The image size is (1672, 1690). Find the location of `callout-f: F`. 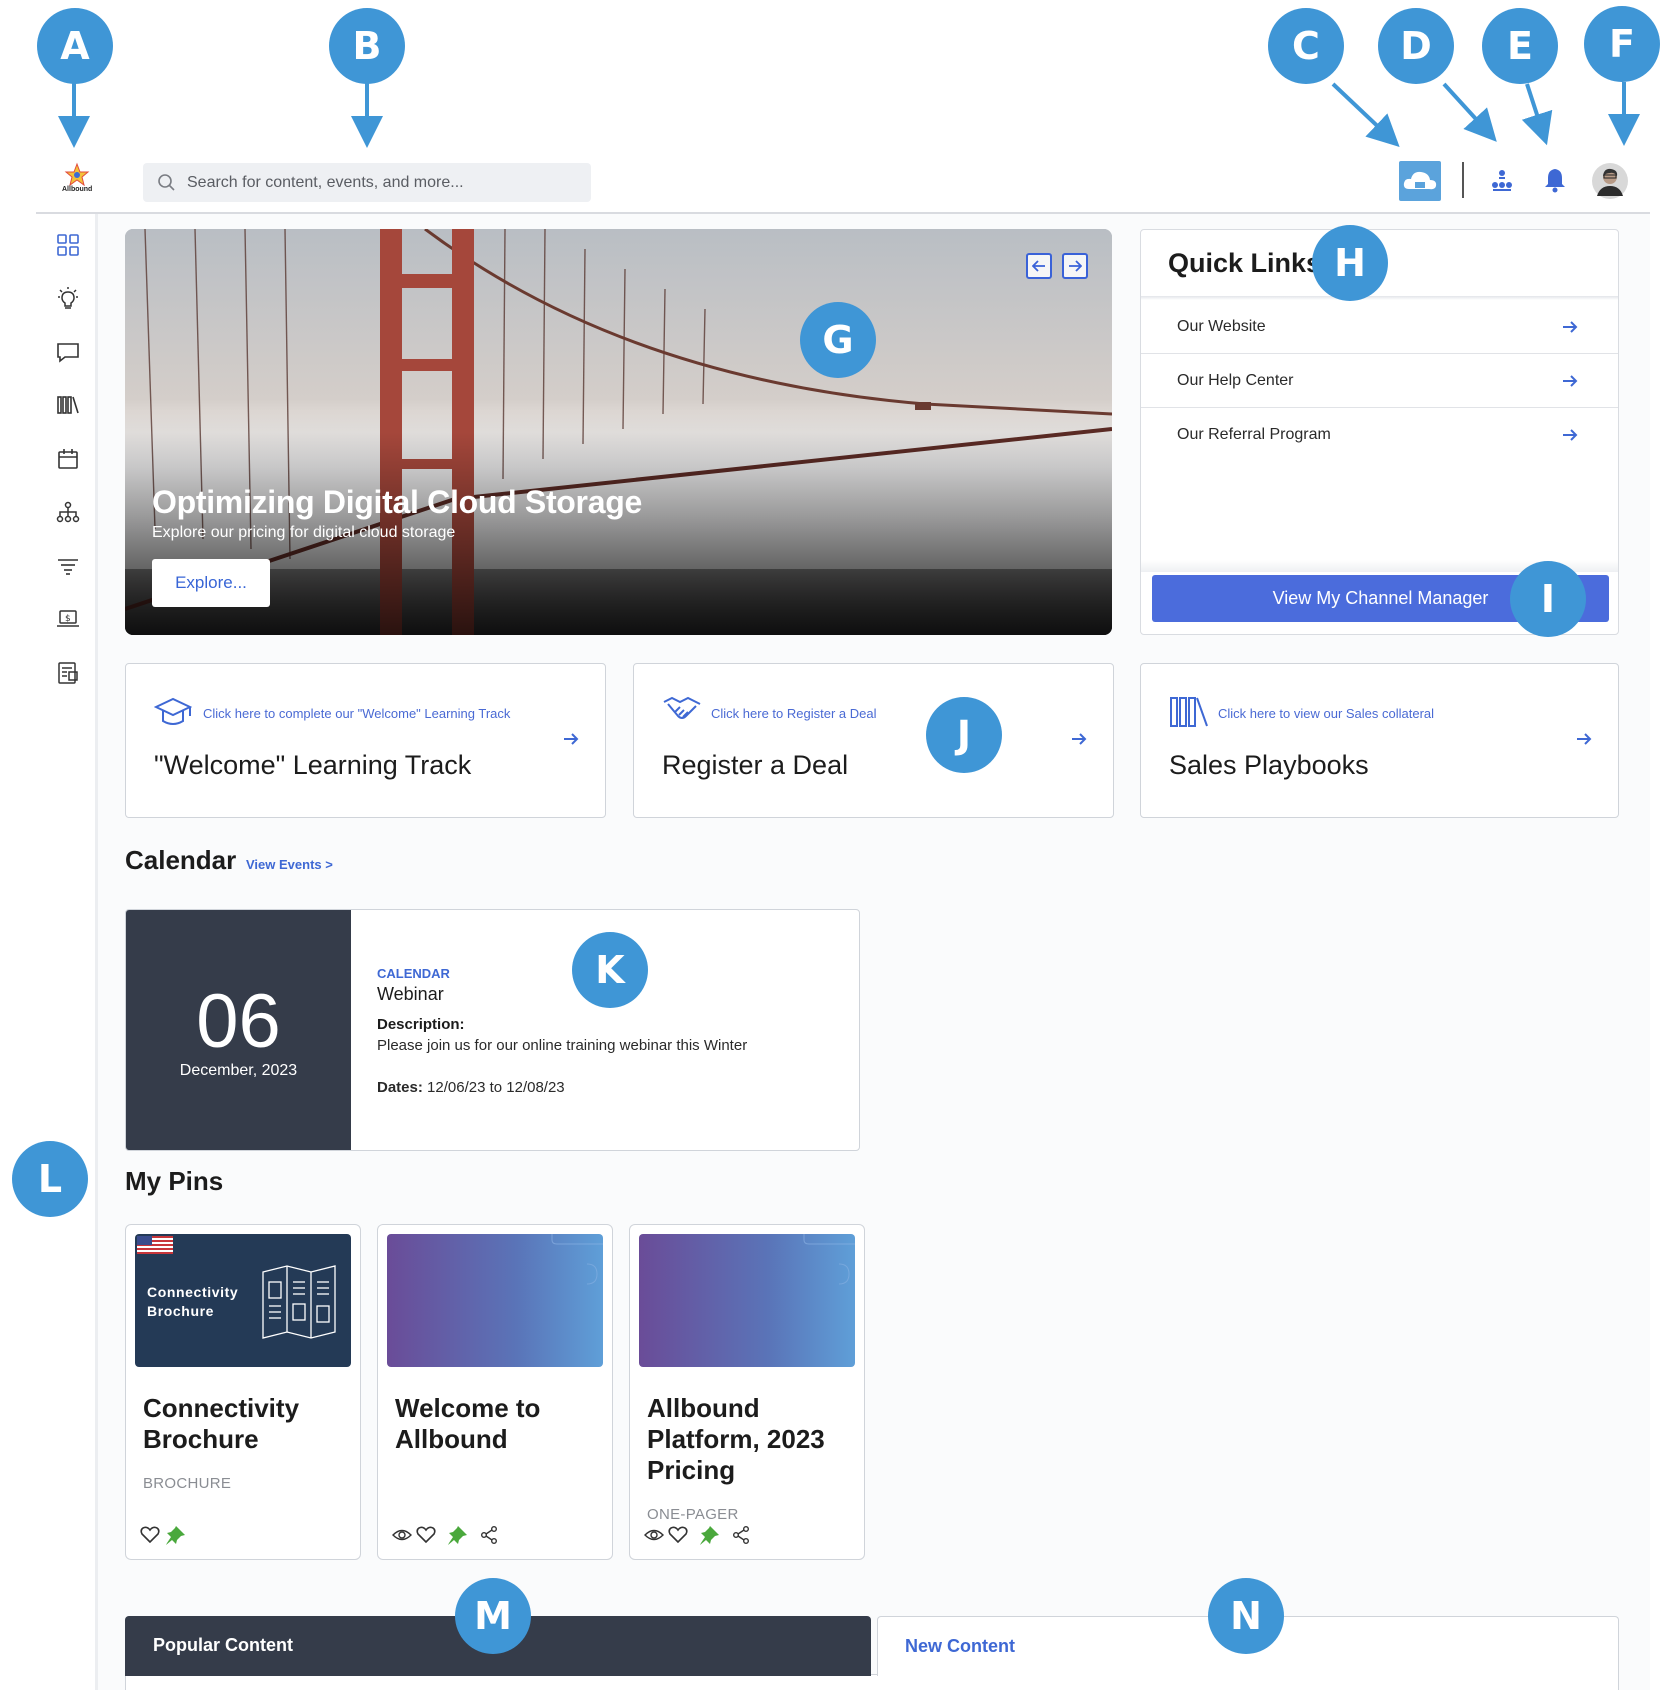

callout-f: F is located at coordinates (1622, 44).